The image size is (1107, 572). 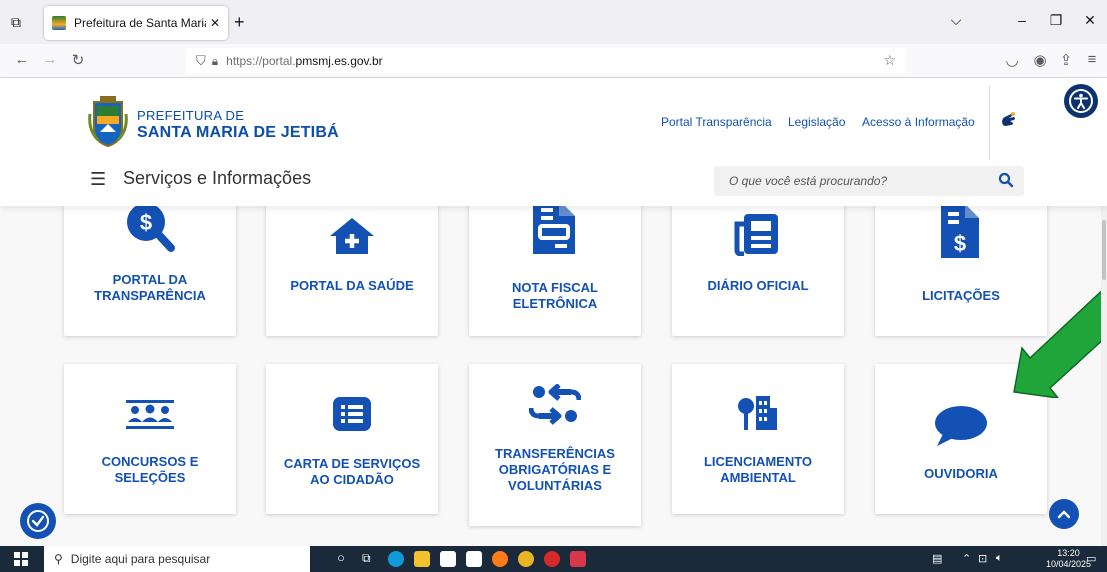 What do you see at coordinates (339, 61) in the screenshot?
I see `url-host: pmsmj.es.gov.br` at bounding box center [339, 61].